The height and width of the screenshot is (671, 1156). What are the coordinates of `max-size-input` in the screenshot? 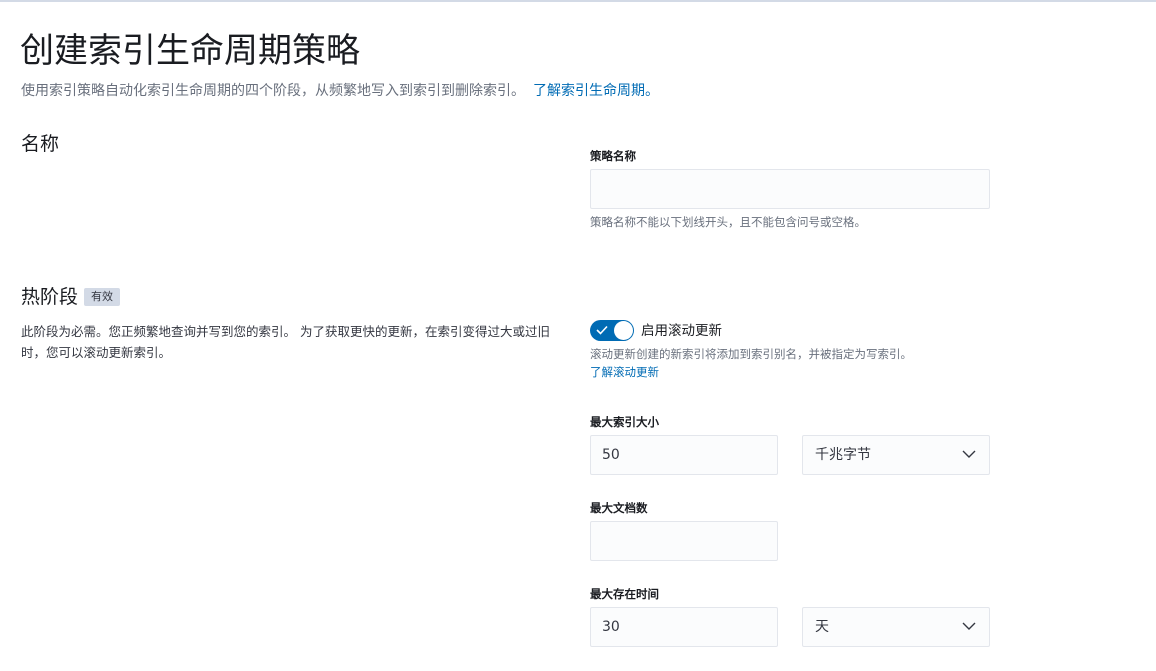 It's located at (684, 455).